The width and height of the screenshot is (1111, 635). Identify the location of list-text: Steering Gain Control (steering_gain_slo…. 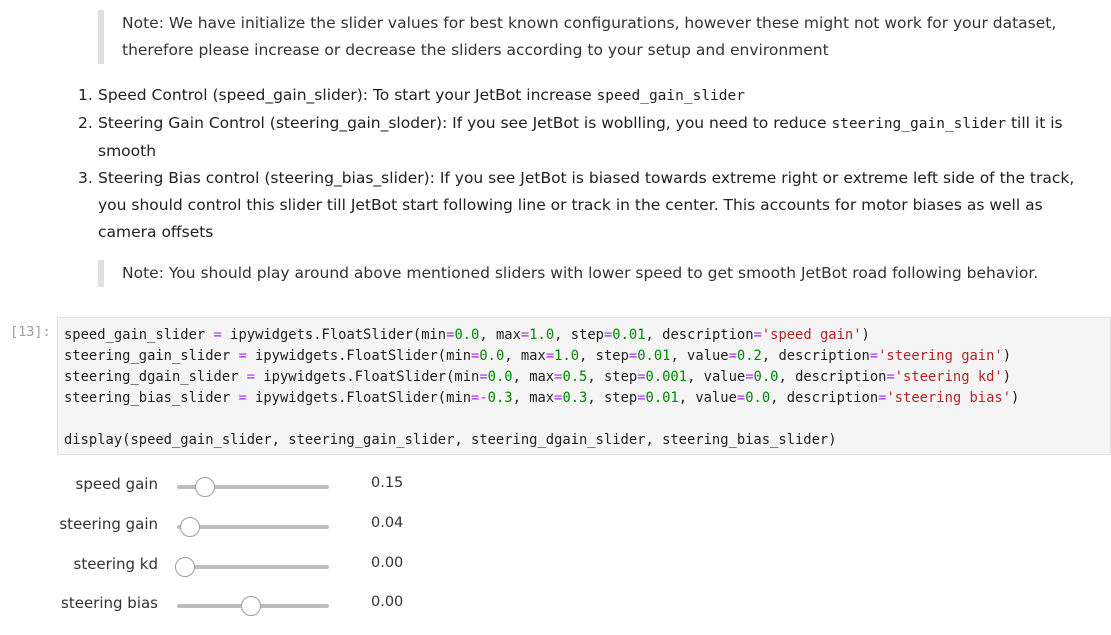
(465, 123).